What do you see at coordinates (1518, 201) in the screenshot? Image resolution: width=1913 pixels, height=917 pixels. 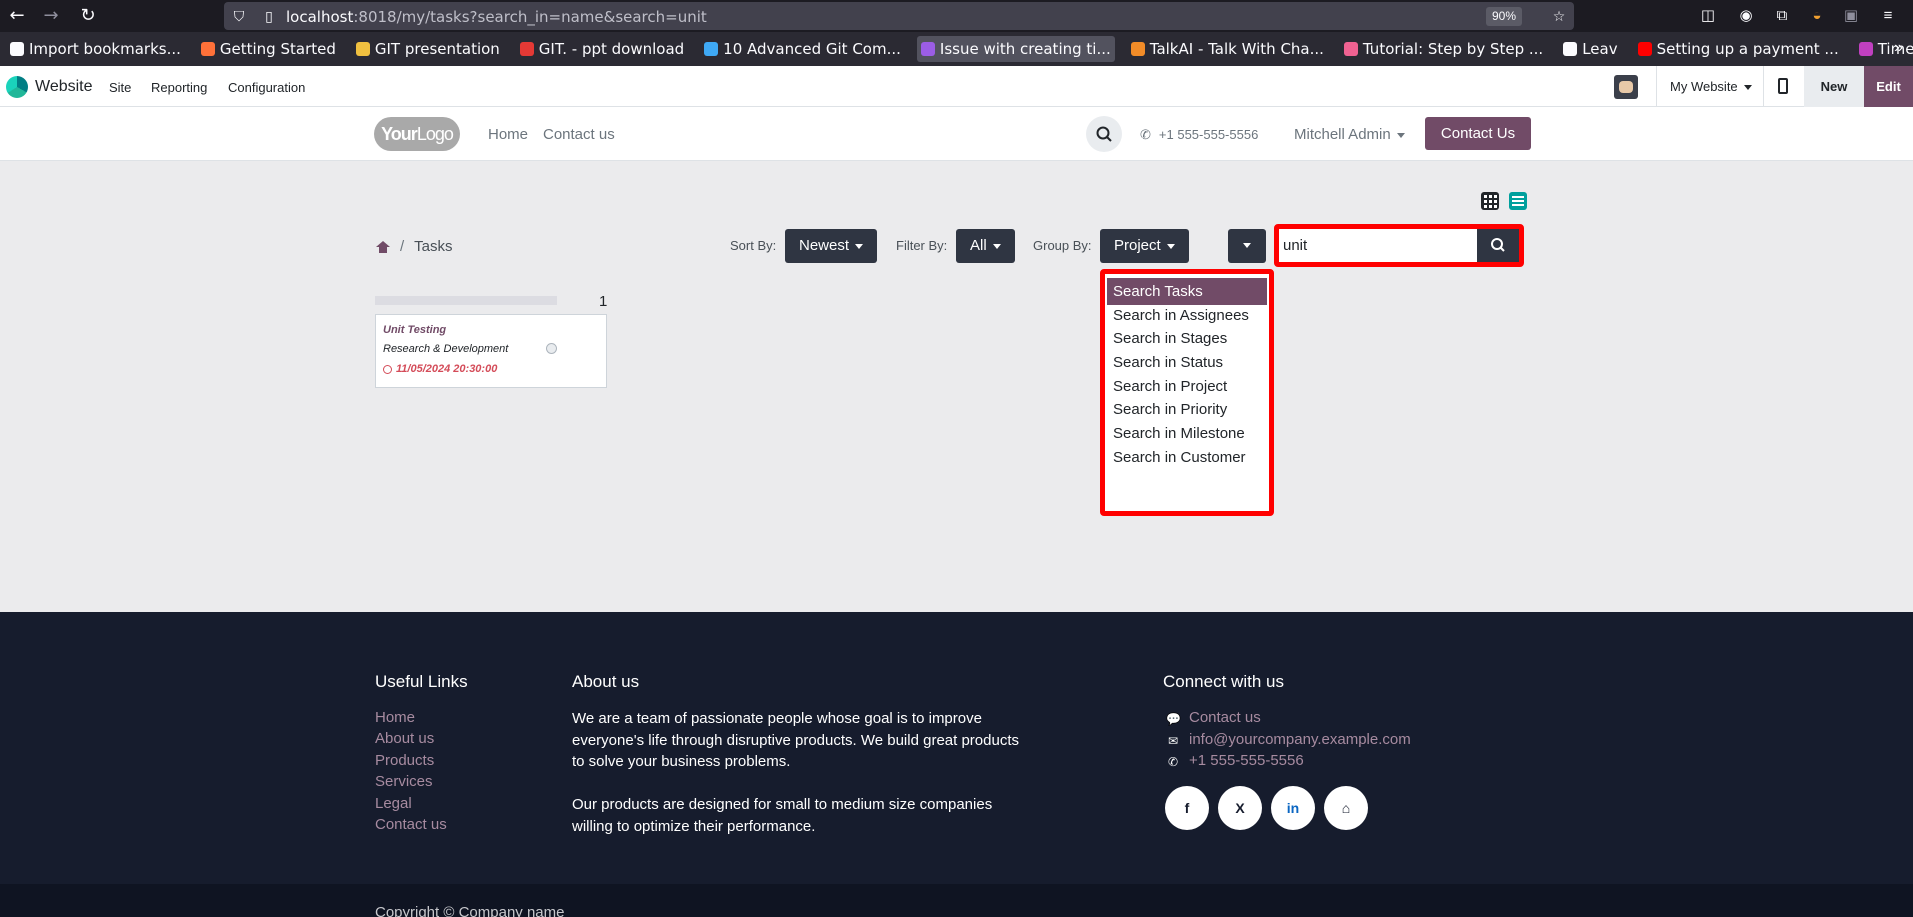 I see `list-view-icon` at bounding box center [1518, 201].